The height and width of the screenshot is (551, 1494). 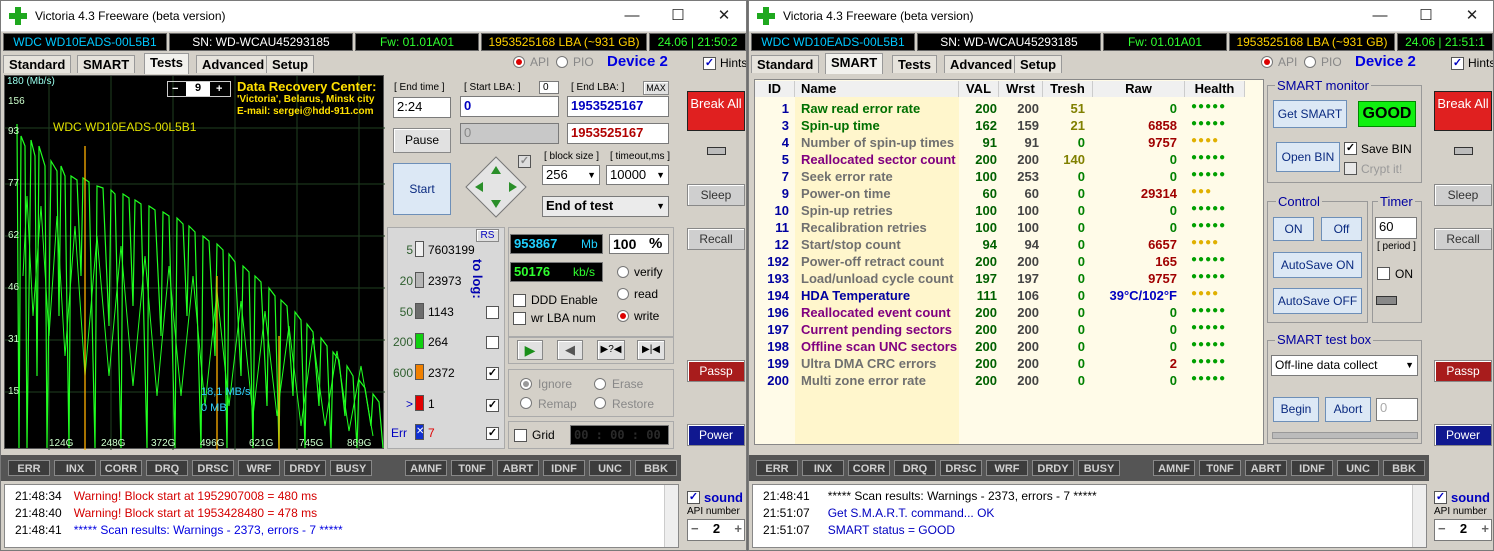 I want to click on smart-row: 1 Raw read error rate 200 200 51 0 ●●●●●, so click(x=1009, y=108).